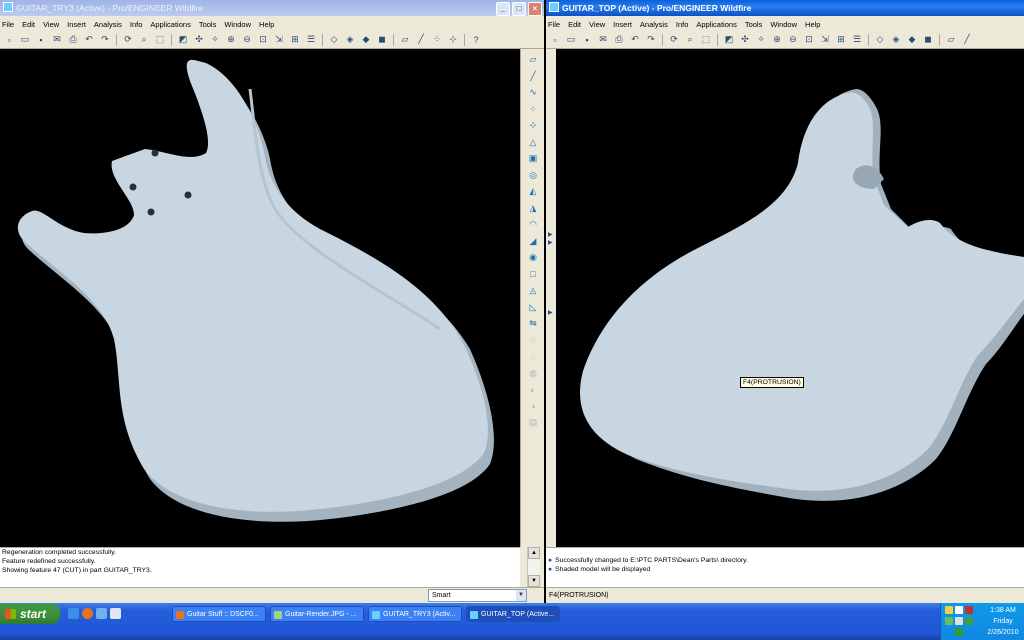  Describe the element at coordinates (519, 9) in the screenshot. I see `maximize-button: □` at that location.